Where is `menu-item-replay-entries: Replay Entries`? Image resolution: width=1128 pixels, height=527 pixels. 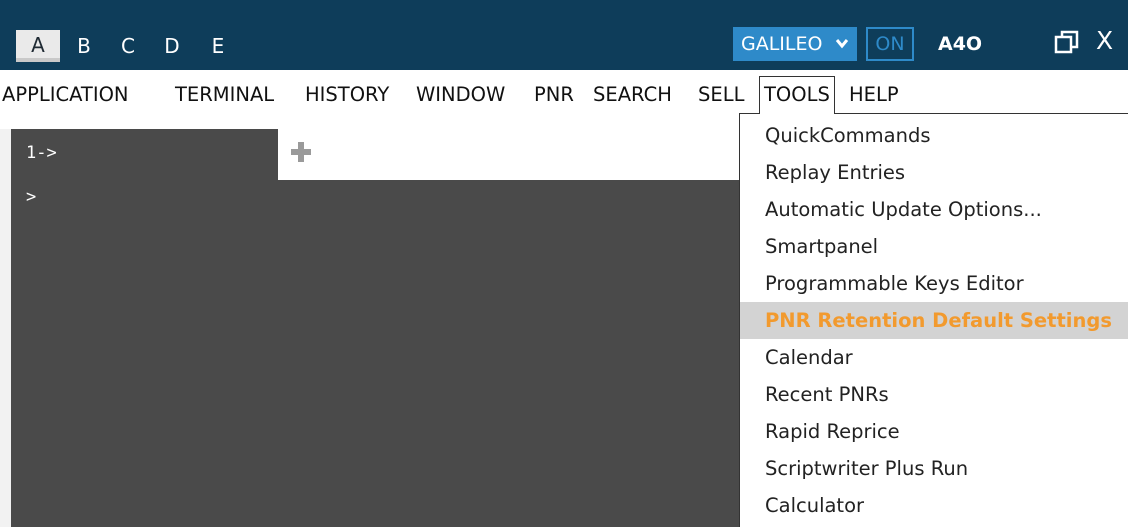 menu-item-replay-entries: Replay Entries is located at coordinates (934, 172).